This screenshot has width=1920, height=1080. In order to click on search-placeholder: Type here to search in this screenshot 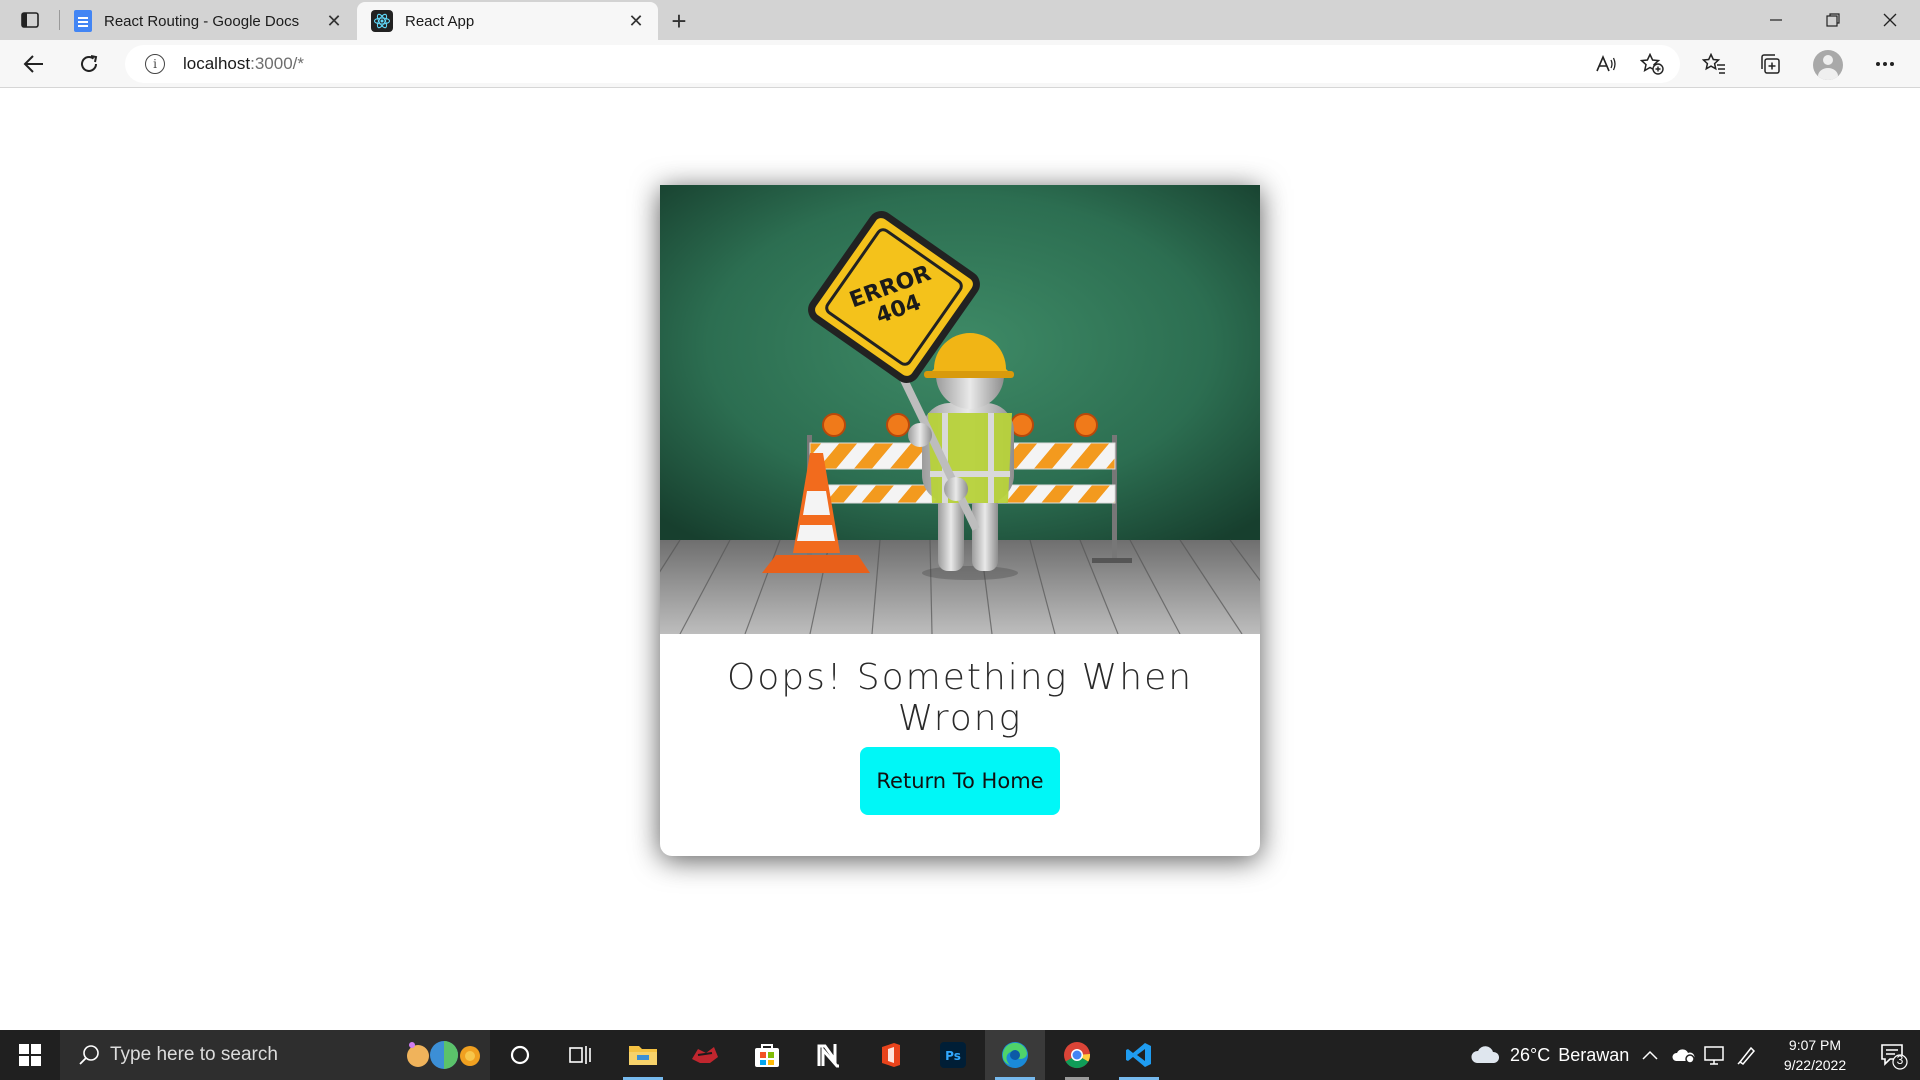, I will do `click(194, 1054)`.